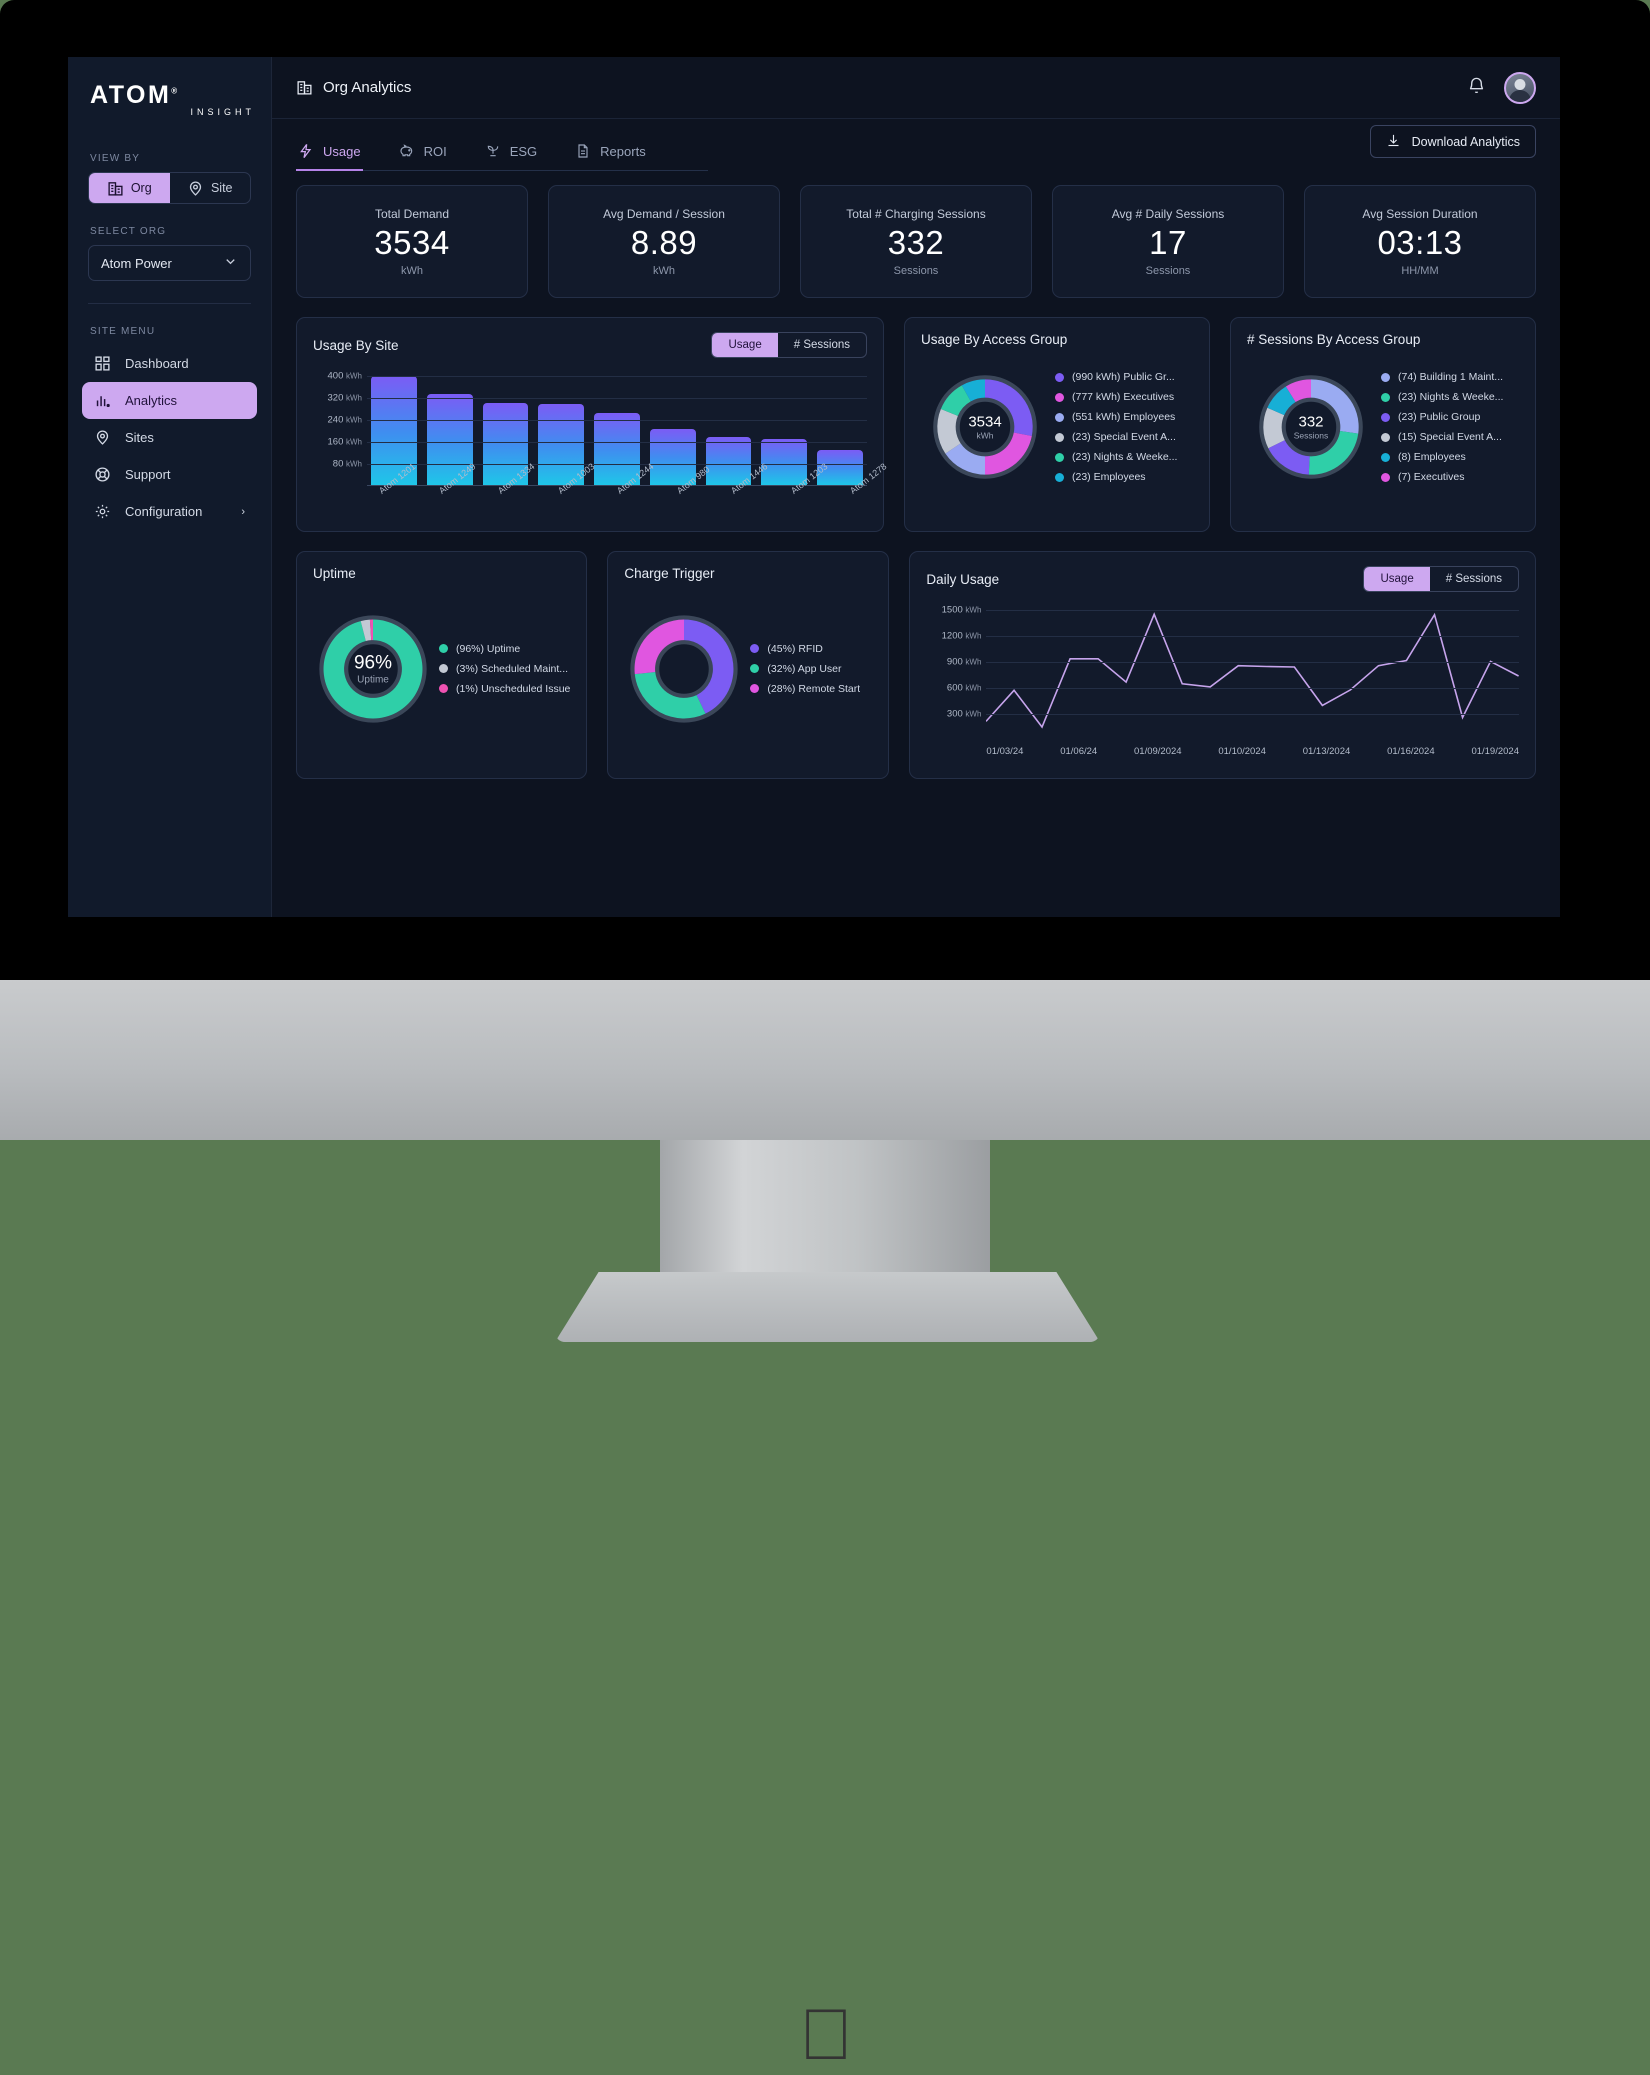 The height and width of the screenshot is (2075, 1650). I want to click on donut-chart: 3534 kWh, so click(985, 427).